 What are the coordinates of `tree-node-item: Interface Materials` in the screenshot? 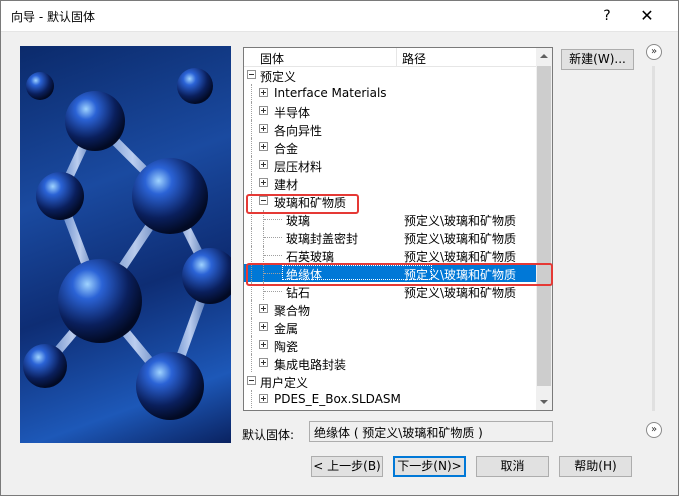 It's located at (390, 93).